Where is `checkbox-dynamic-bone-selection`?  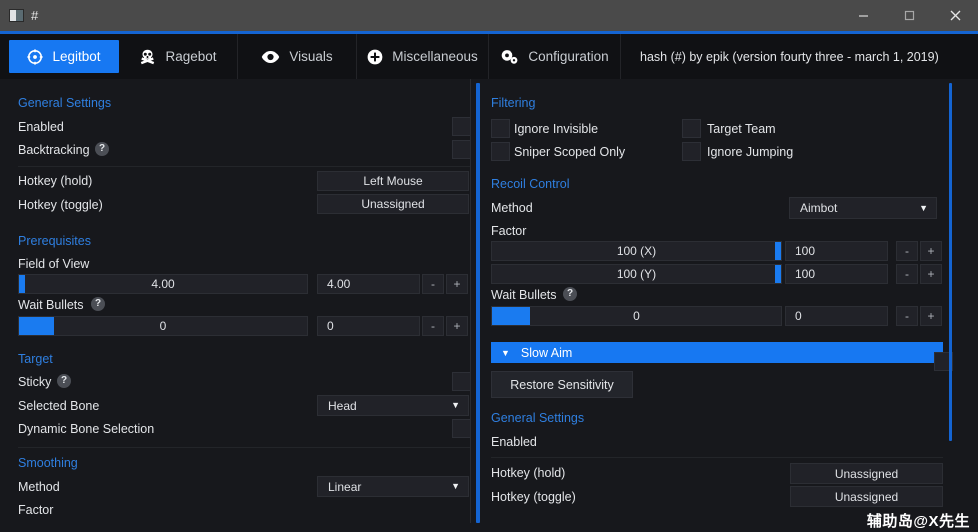
checkbox-dynamic-bone-selection is located at coordinates (461, 428).